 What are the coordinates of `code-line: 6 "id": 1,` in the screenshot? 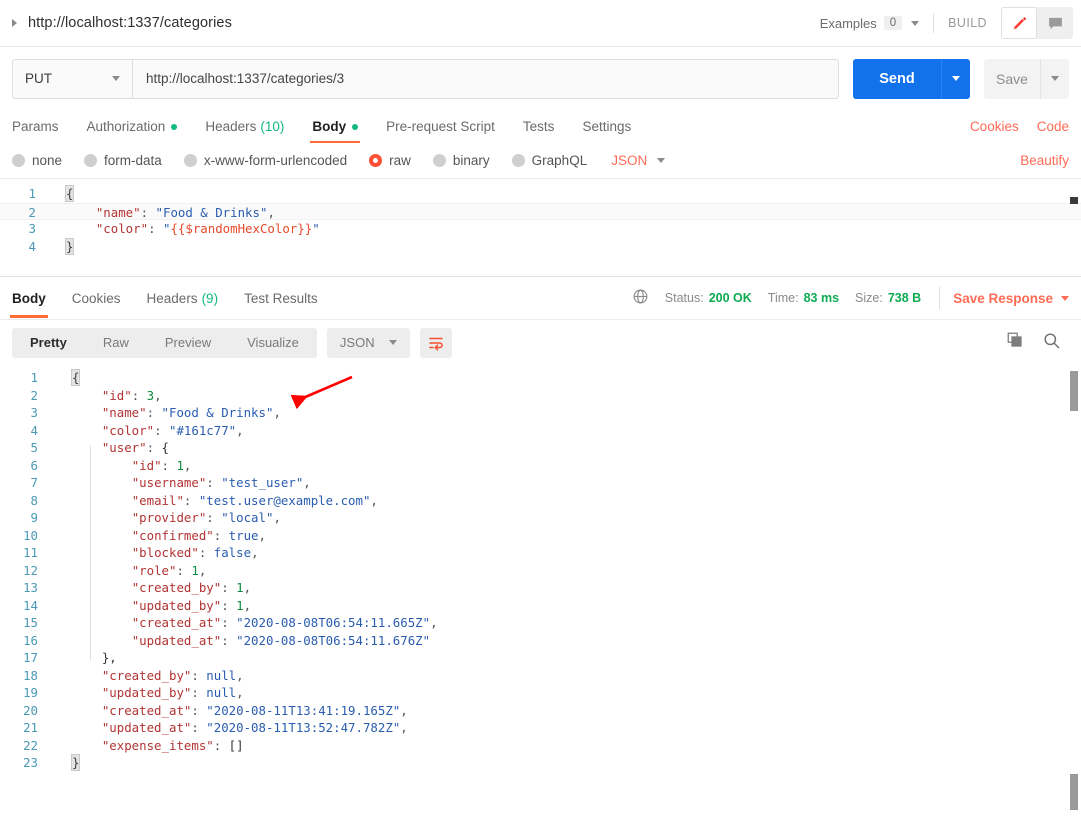 It's located at (540, 466).